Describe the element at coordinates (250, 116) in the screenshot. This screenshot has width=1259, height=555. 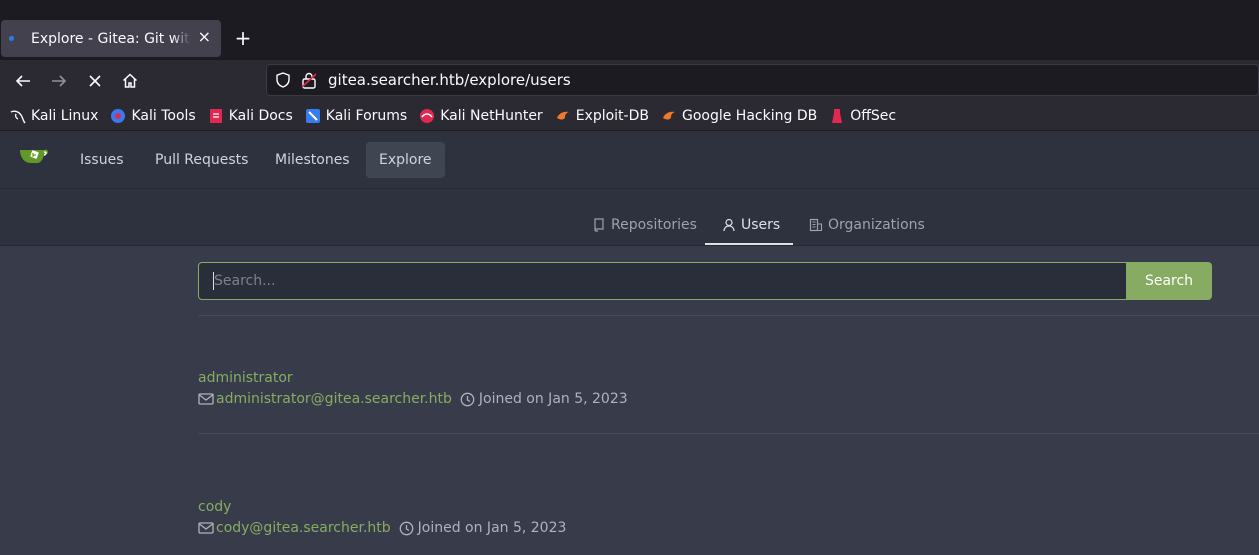
I see `bookmark-kali-docs: Kali Docs` at that location.